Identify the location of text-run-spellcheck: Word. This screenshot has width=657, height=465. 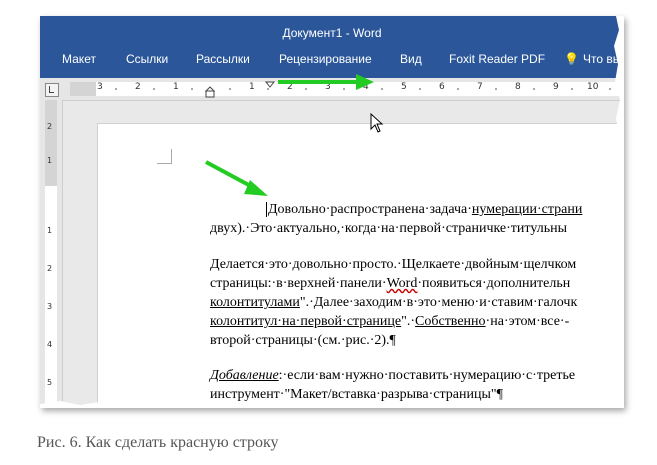
(402, 283).